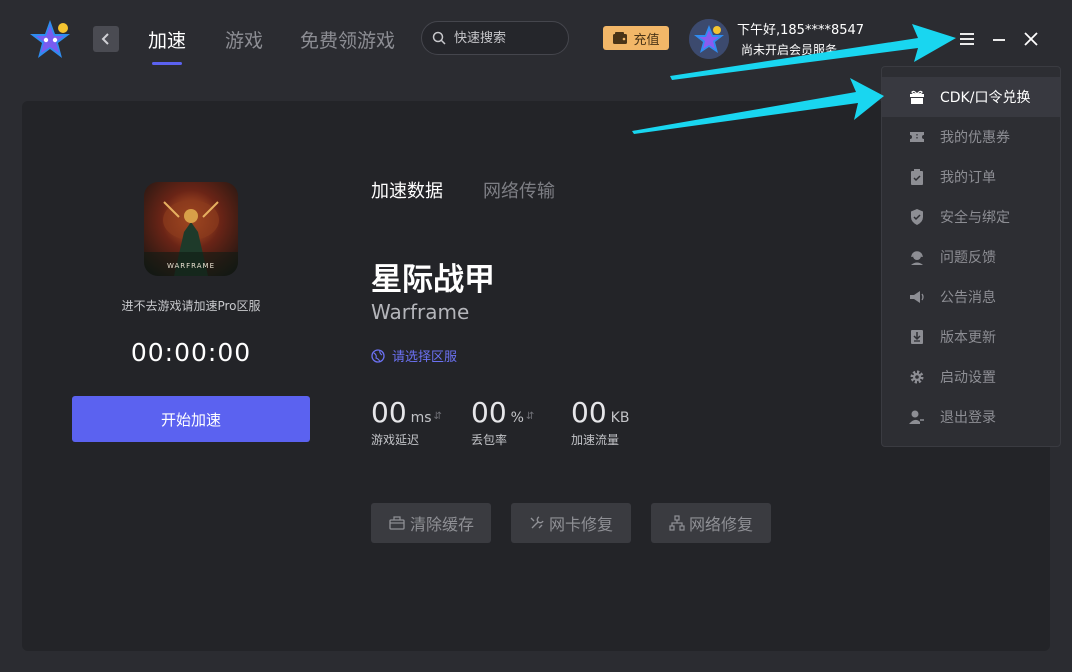  Describe the element at coordinates (975, 138) in the screenshot. I see `menu-item-label: 我的优惠券` at that location.